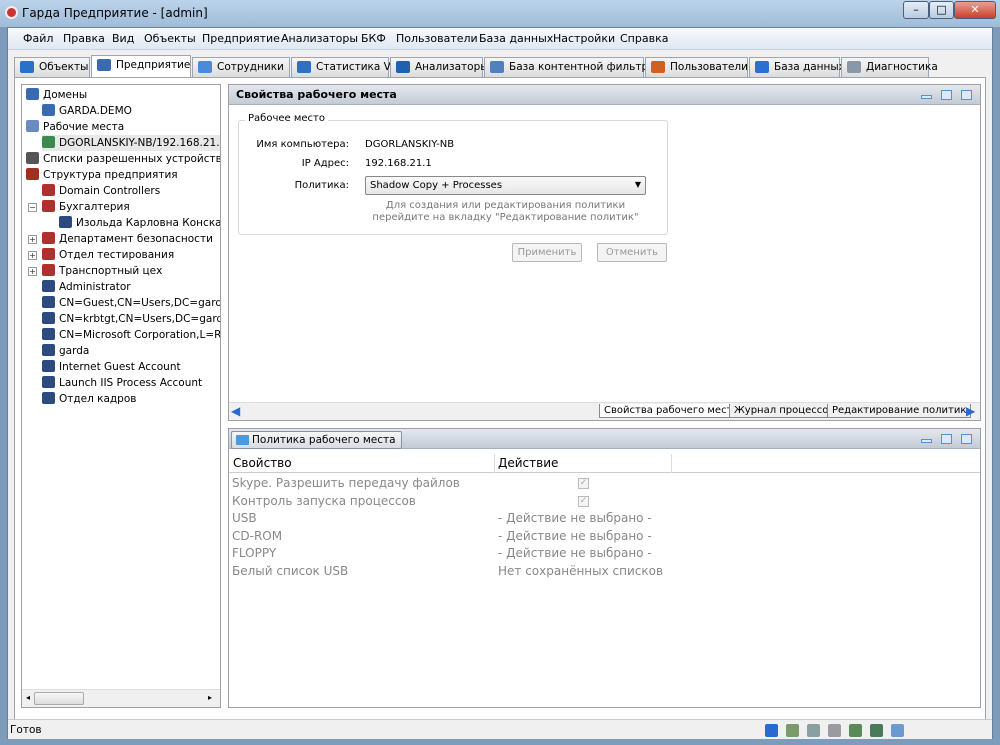 The height and width of the screenshot is (745, 1000). I want to click on tab-globe: Сотрудники, so click(241, 67).